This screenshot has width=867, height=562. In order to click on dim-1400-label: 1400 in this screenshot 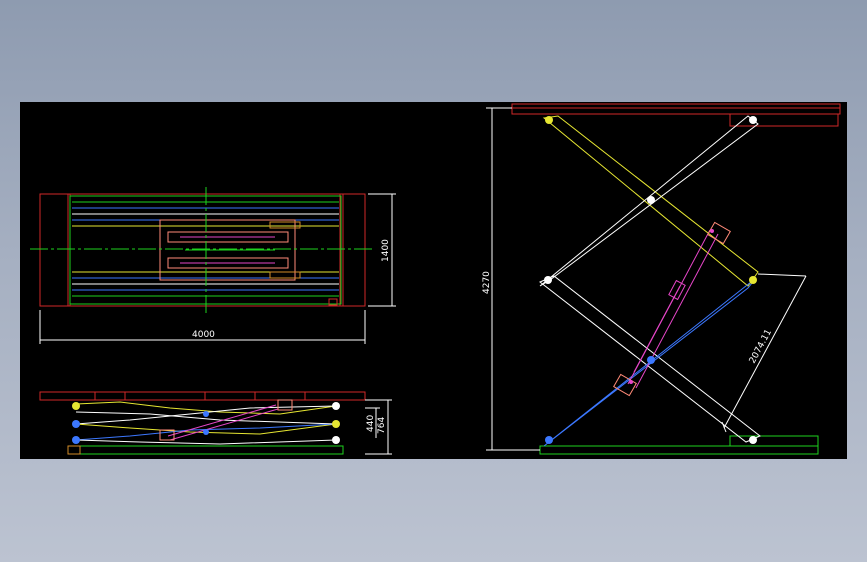, I will do `click(386, 250)`.